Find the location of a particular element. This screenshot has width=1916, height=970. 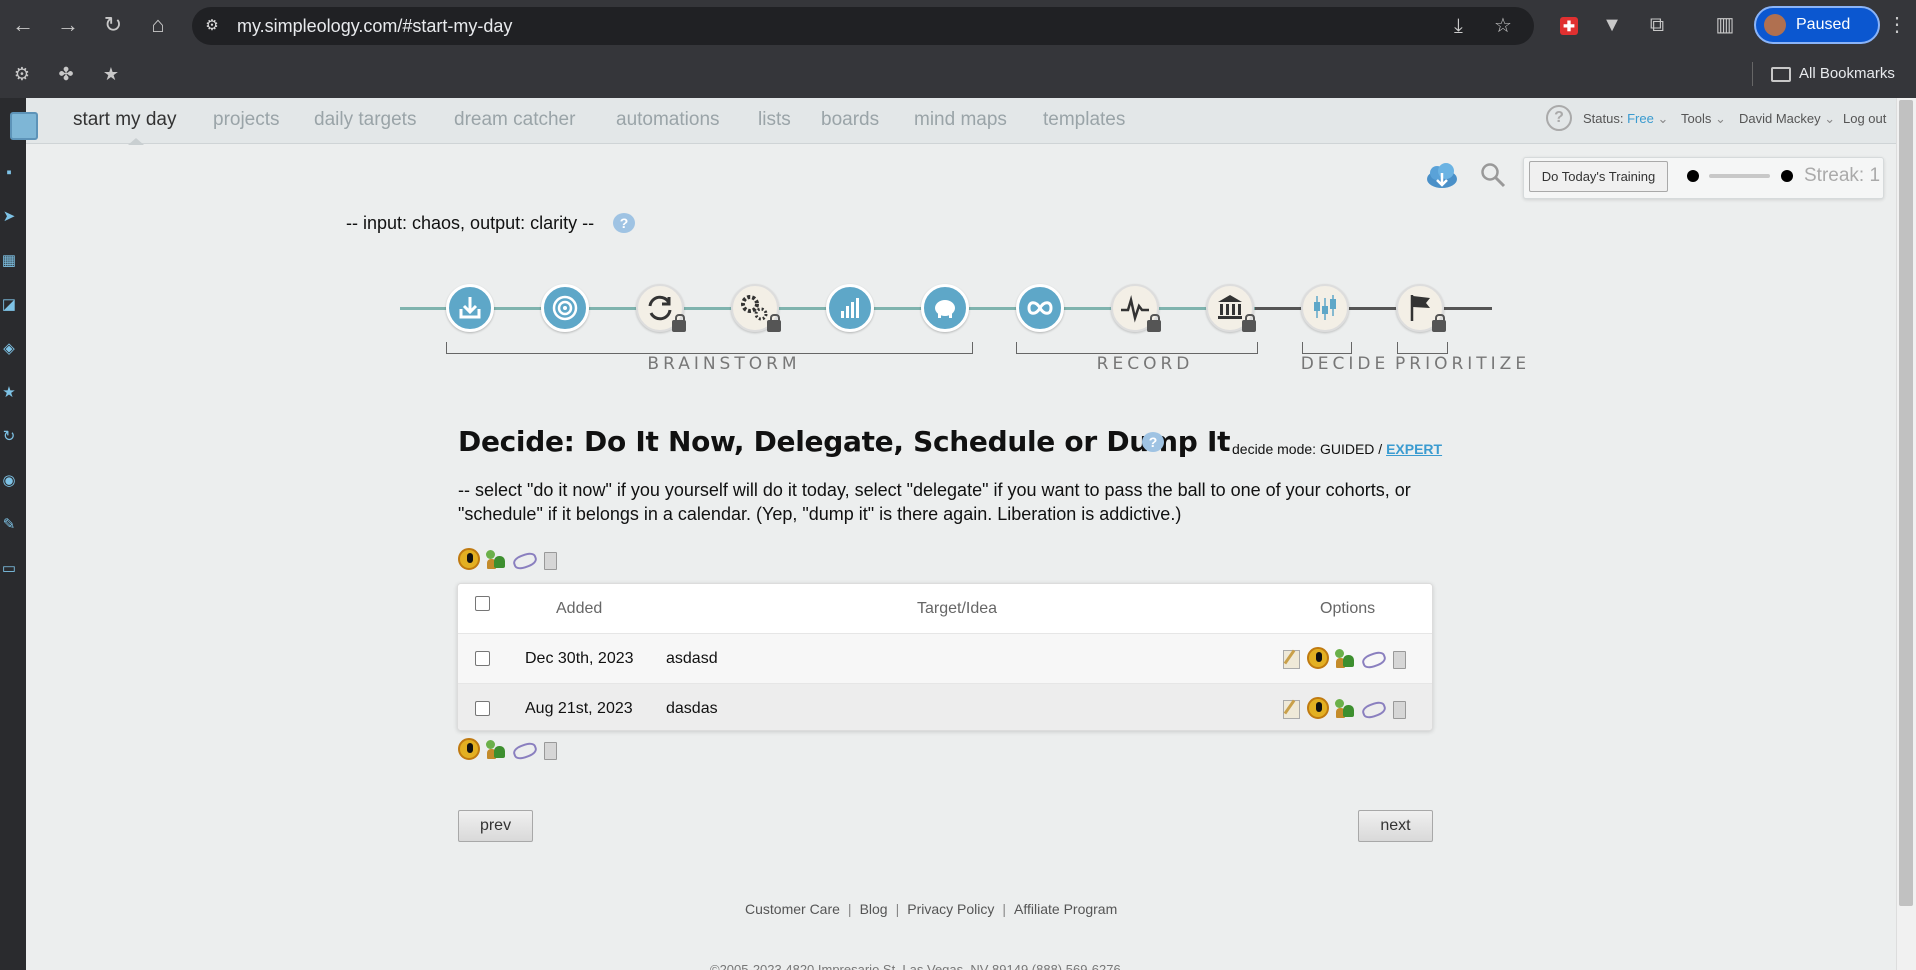

nav-templates: templates is located at coordinates (1084, 120).